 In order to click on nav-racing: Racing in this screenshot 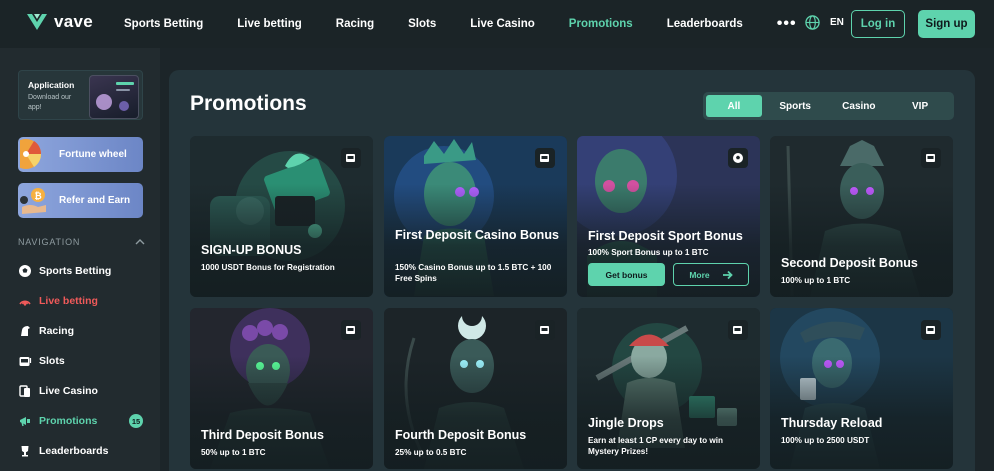, I will do `click(355, 24)`.